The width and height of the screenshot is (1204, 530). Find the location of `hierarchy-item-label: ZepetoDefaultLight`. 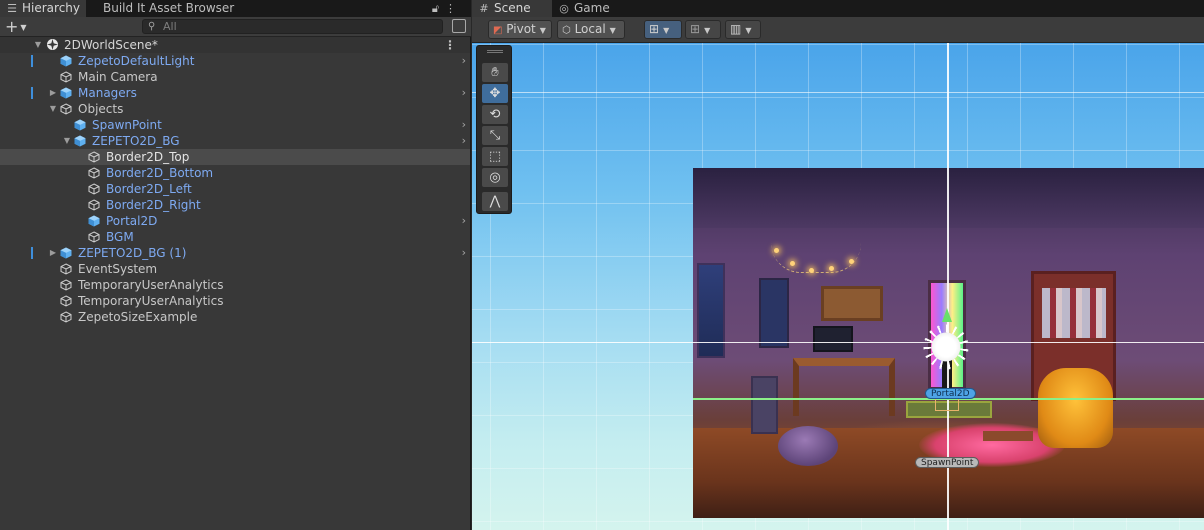

hierarchy-item-label: ZepetoDefaultLight is located at coordinates (136, 61).